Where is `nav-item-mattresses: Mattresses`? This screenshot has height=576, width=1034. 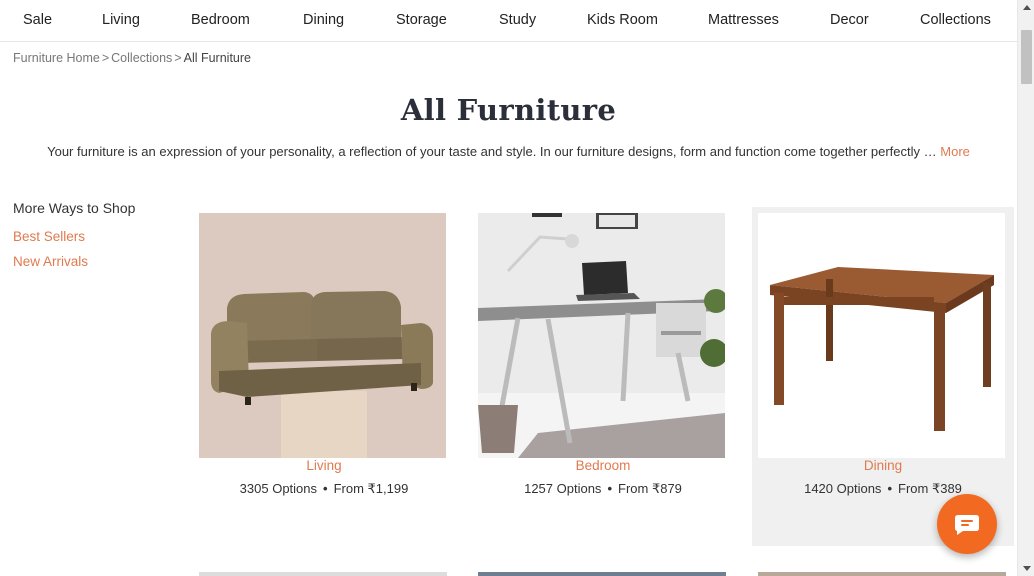
nav-item-mattresses: Mattresses is located at coordinates (743, 20).